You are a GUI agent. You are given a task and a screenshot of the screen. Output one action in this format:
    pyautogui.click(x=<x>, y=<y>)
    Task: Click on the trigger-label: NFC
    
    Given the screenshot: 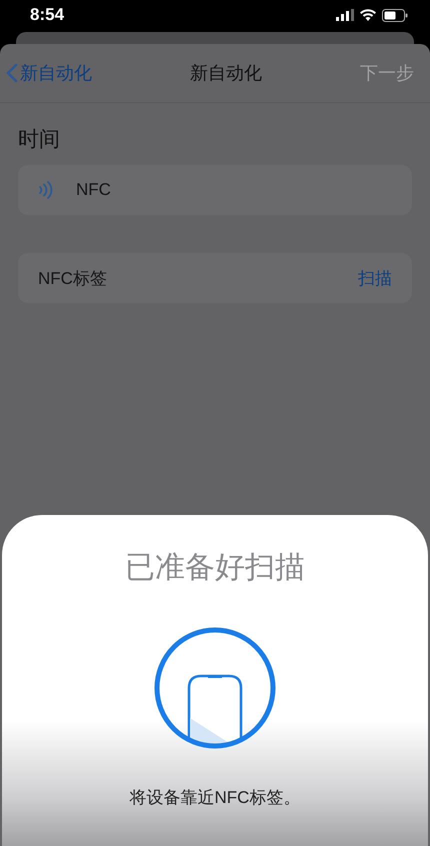 What is the action you would take?
    pyautogui.click(x=93, y=190)
    